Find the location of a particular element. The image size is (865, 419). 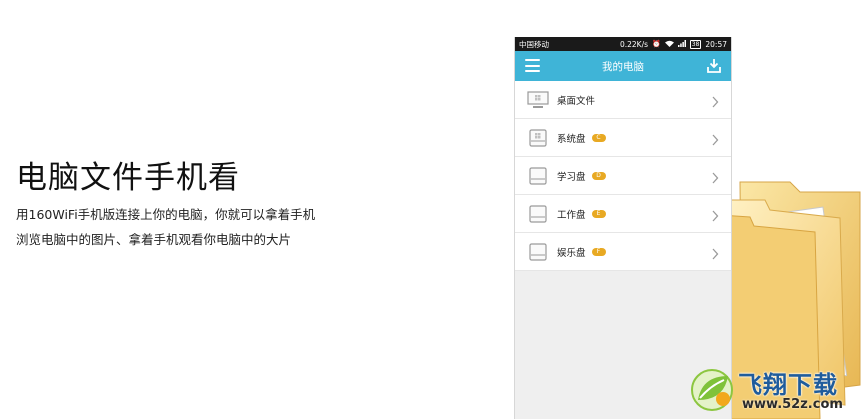

drive-list: 桌面文件系统盘 C 学习盘 D 工作盘 E 娱乐盘 F is located at coordinates (623, 176).